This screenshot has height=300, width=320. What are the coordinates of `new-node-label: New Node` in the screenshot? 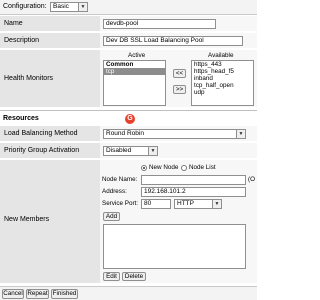 It's located at (164, 167).